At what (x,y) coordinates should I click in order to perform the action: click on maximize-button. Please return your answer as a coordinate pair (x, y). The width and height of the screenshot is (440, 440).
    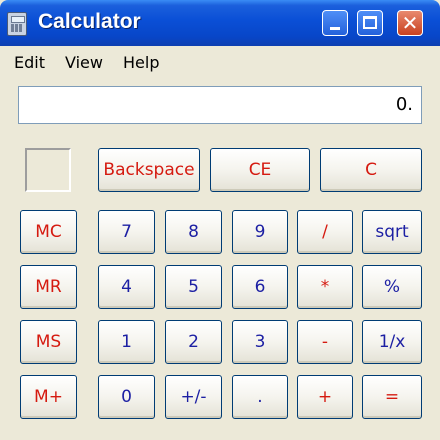
    Looking at the image, I should click on (370, 23).